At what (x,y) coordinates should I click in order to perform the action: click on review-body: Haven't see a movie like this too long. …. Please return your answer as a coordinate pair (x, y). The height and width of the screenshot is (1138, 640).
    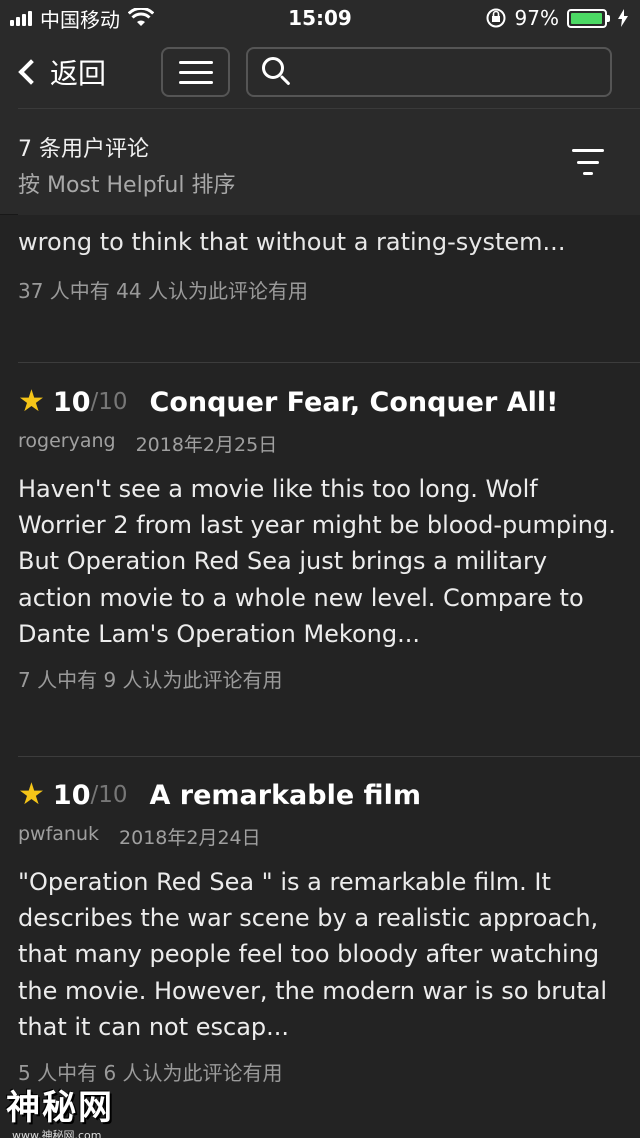
    Looking at the image, I should click on (317, 561).